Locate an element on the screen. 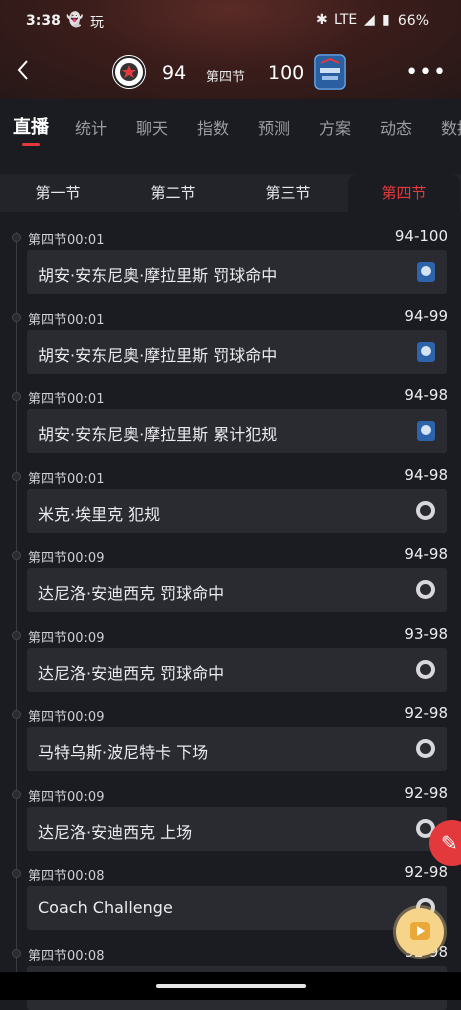 This screenshot has width=461, height=1010. tab-live: 直播 is located at coordinates (31, 126).